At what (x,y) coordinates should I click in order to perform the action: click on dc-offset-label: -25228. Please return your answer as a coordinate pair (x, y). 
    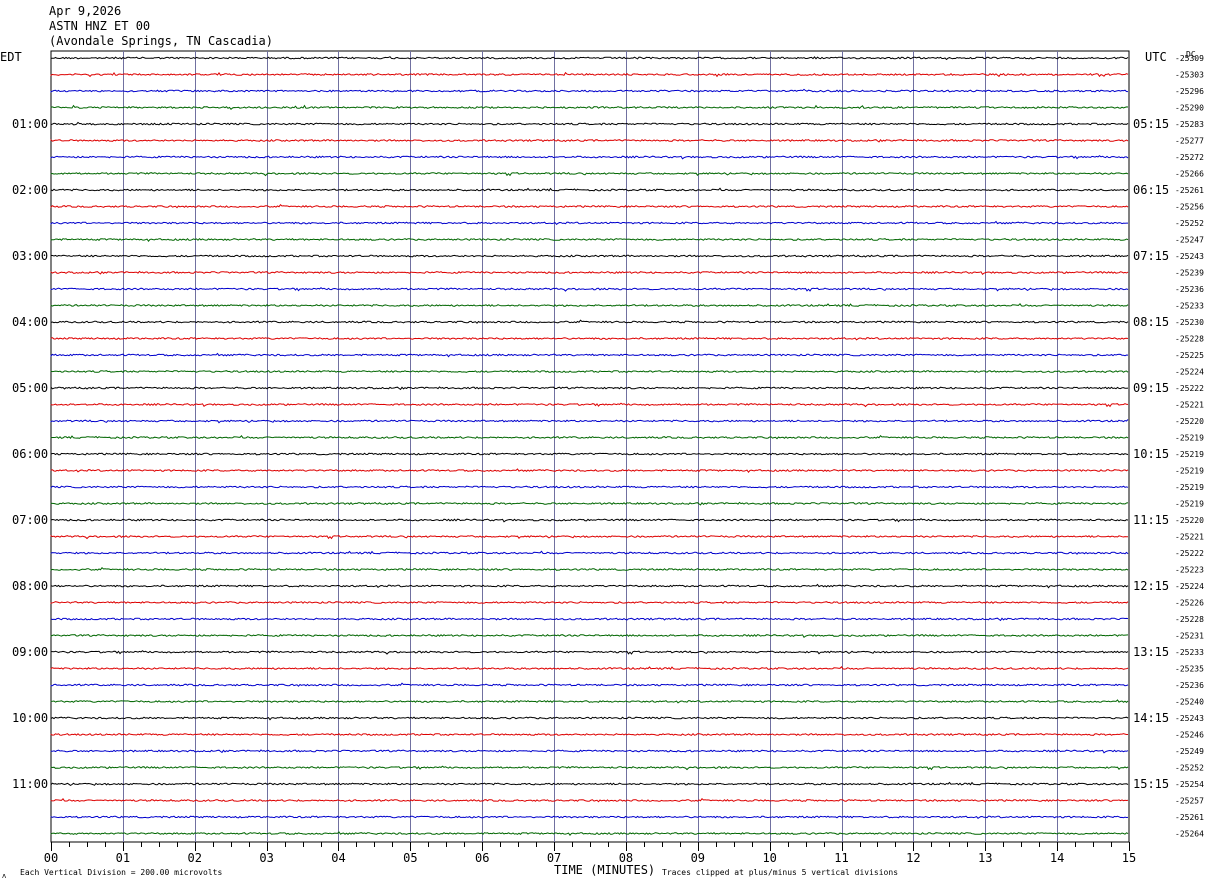
    Looking at the image, I should click on (1189, 339).